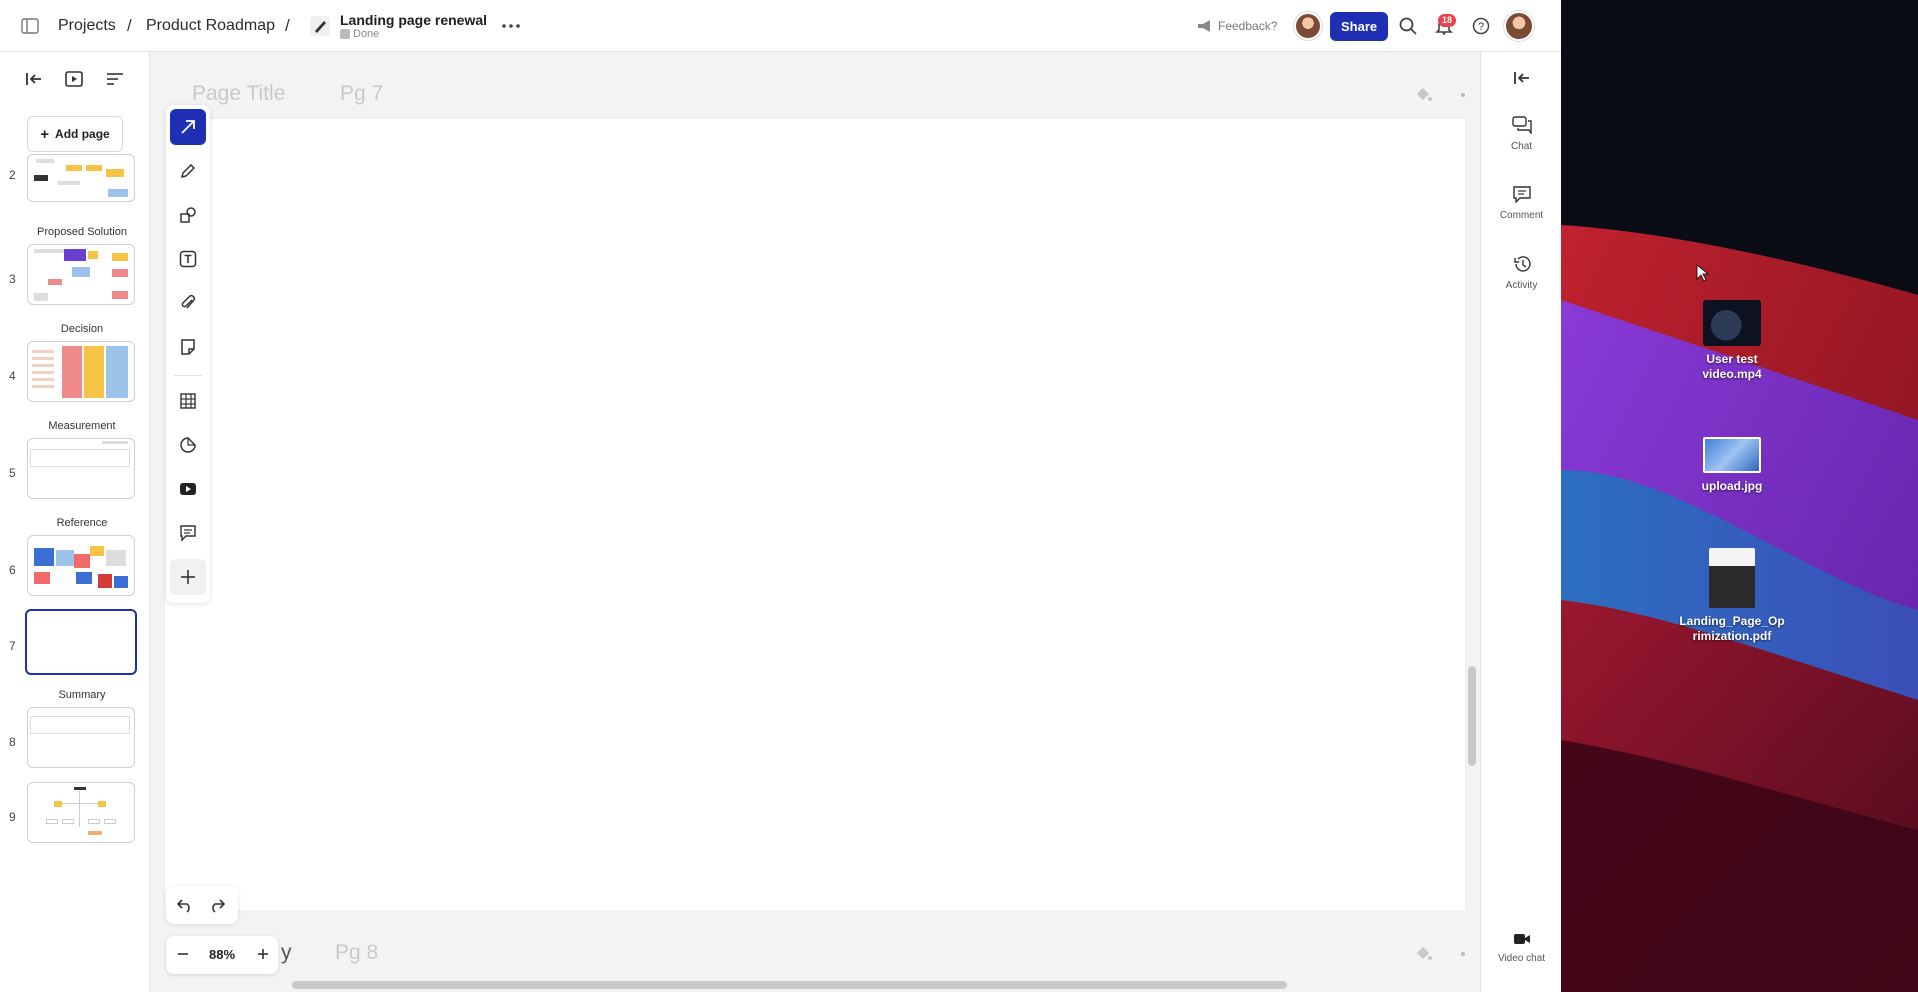 The image size is (1918, 992). I want to click on page-number: 7, so click(12, 646).